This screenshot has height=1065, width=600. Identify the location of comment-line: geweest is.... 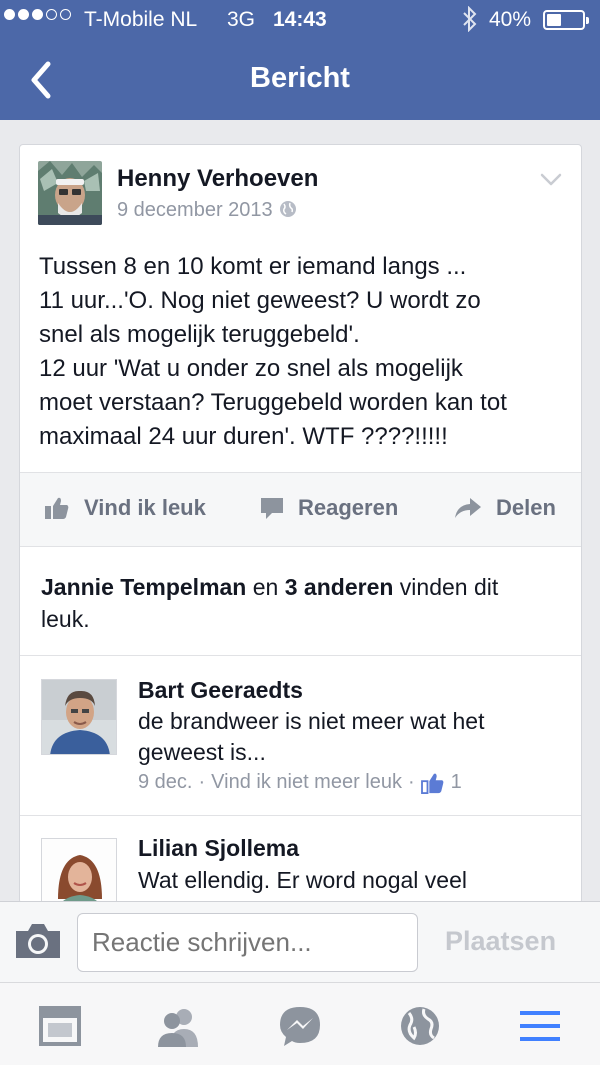
(202, 752).